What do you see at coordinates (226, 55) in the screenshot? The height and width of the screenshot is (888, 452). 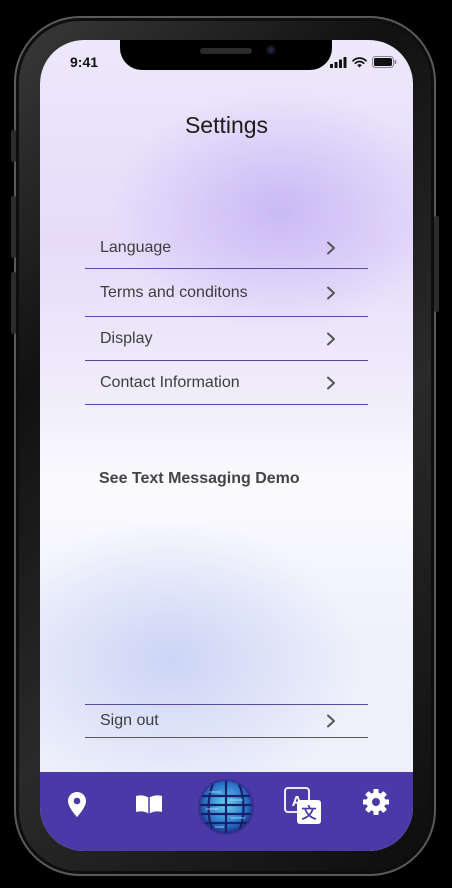 I see `notch` at bounding box center [226, 55].